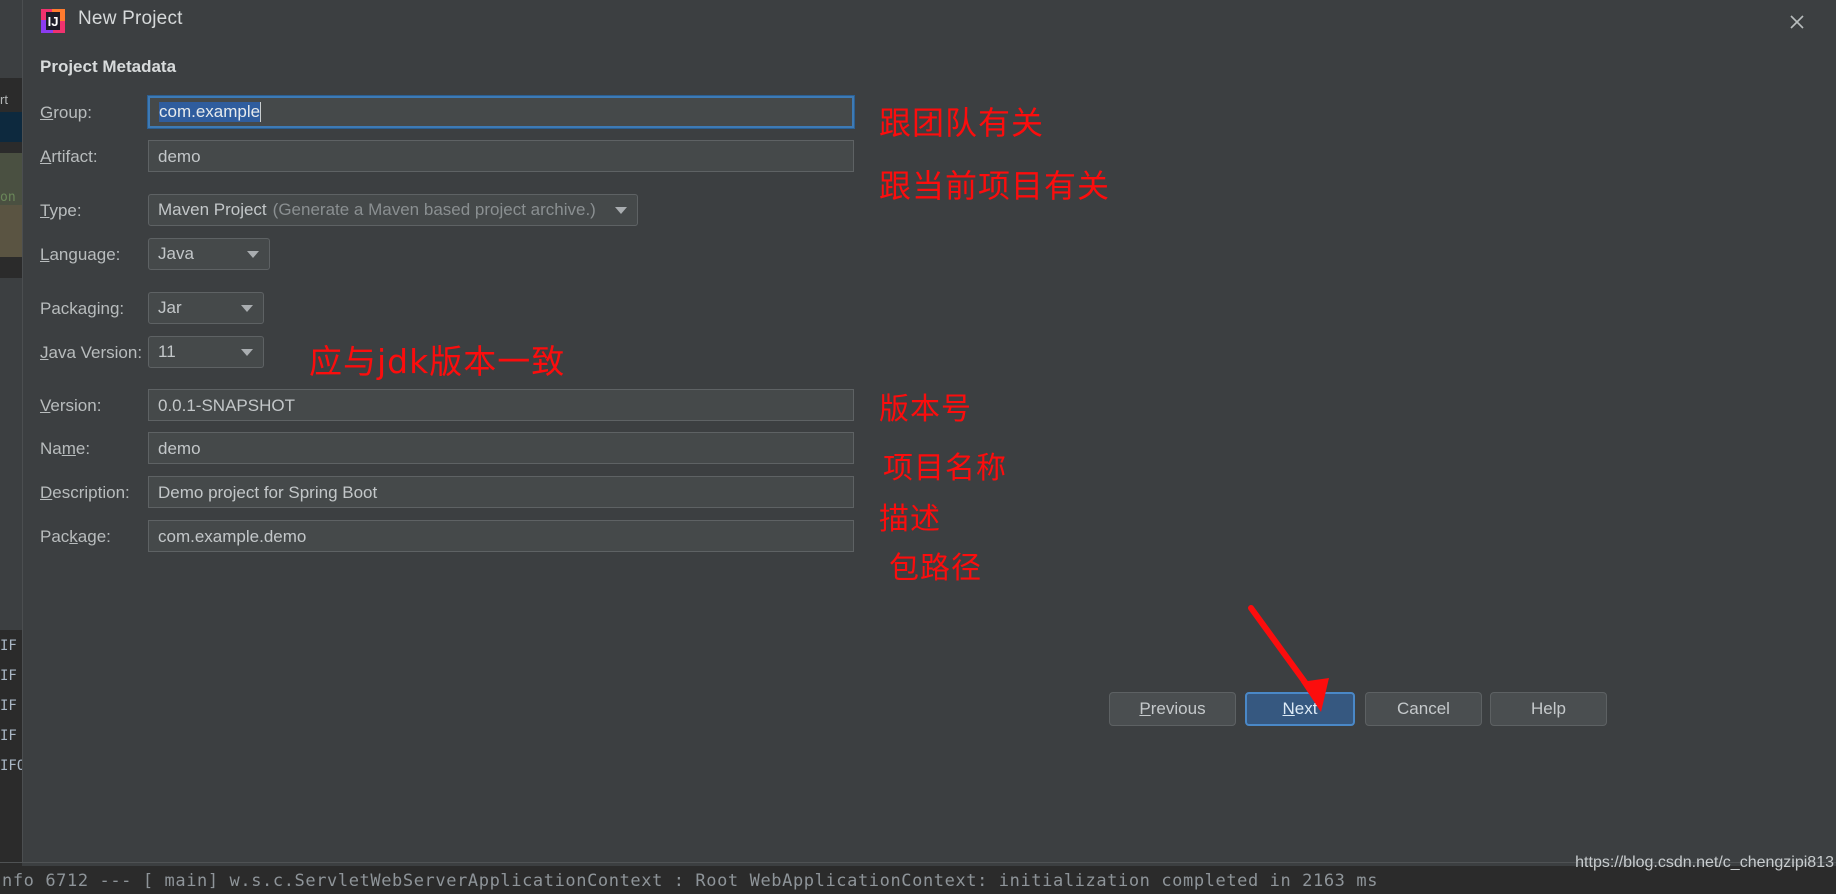 The width and height of the screenshot is (1836, 894). I want to click on next-button-arrow-annotation, so click(1298, 662).